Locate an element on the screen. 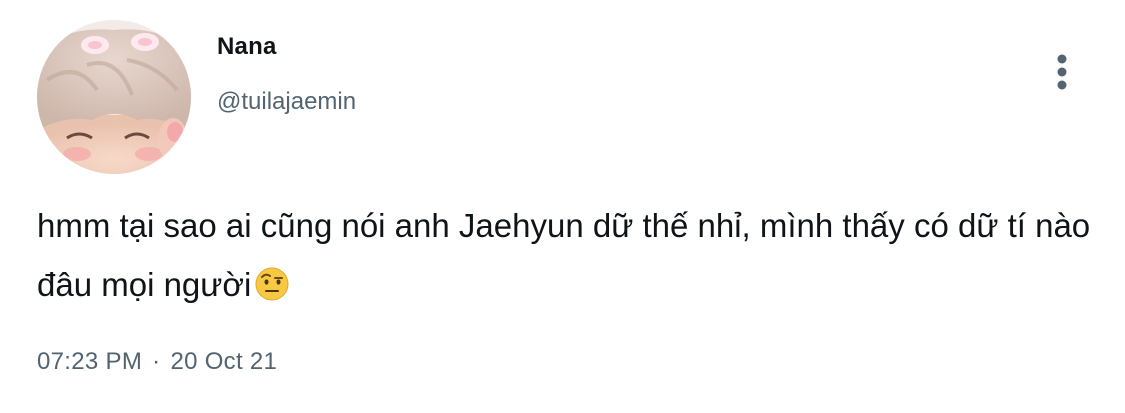 The height and width of the screenshot is (413, 1125). more-options-button is located at coordinates (1062, 72).